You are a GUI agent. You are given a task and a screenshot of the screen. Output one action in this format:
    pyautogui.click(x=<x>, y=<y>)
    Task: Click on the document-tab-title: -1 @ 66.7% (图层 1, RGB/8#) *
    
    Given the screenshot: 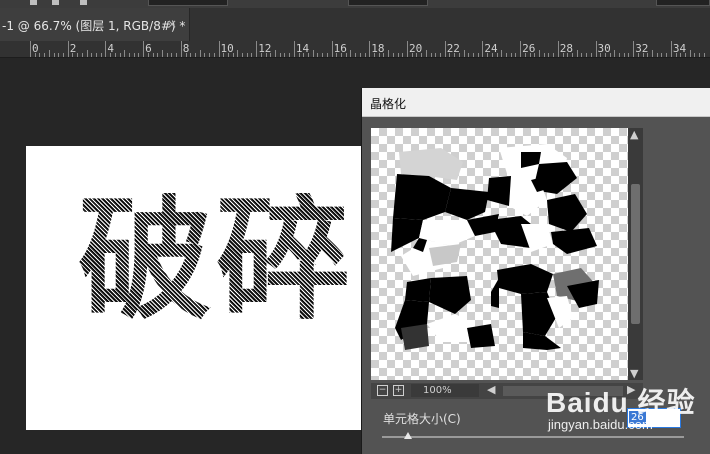 What is the action you would take?
    pyautogui.click(x=94, y=26)
    